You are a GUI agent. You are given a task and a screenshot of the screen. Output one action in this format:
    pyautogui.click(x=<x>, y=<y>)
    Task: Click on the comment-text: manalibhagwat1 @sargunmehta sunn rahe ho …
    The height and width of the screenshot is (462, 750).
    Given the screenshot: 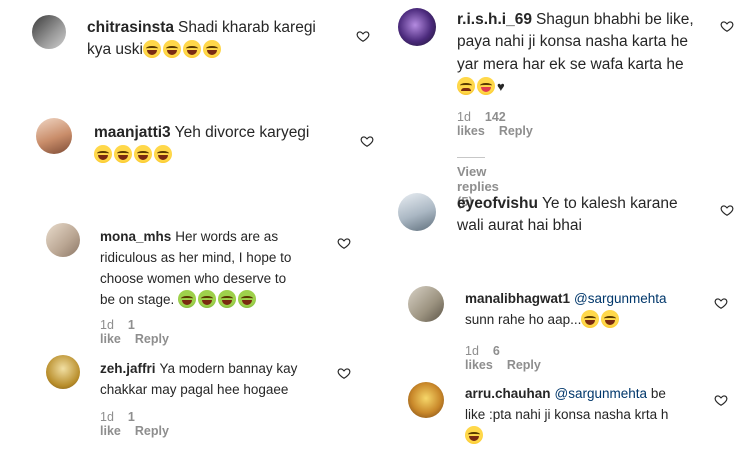 What is the action you would take?
    pyautogui.click(x=566, y=309)
    